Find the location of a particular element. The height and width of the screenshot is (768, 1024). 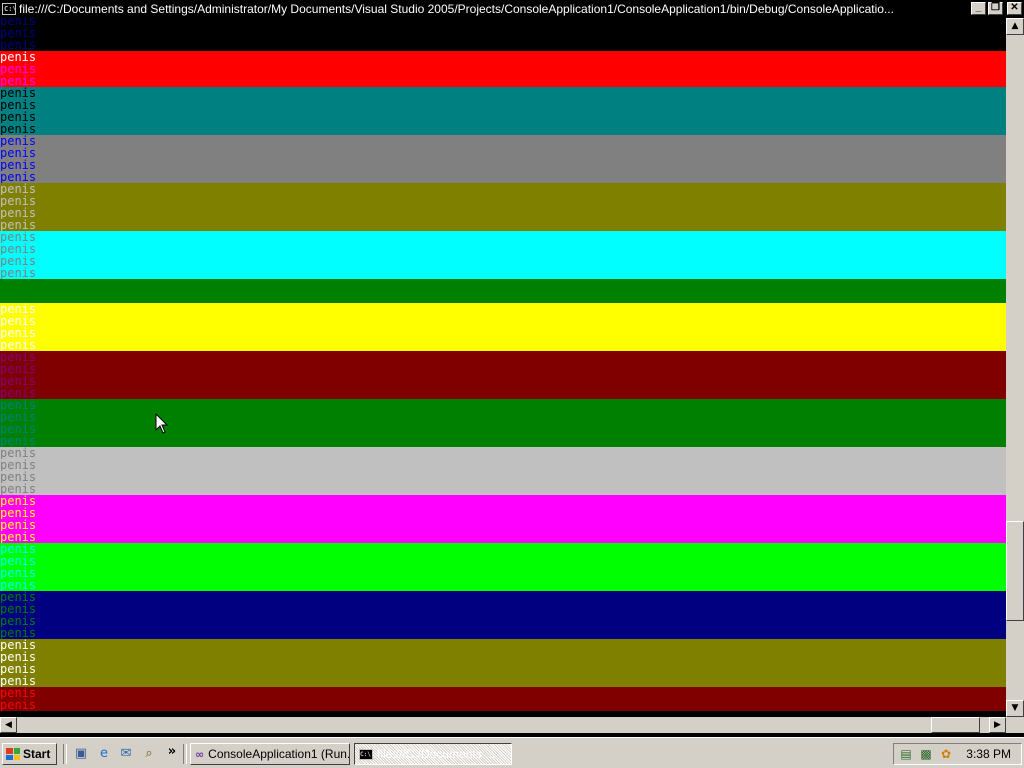

horizontal-scroll-thumb is located at coordinates (955, 725).